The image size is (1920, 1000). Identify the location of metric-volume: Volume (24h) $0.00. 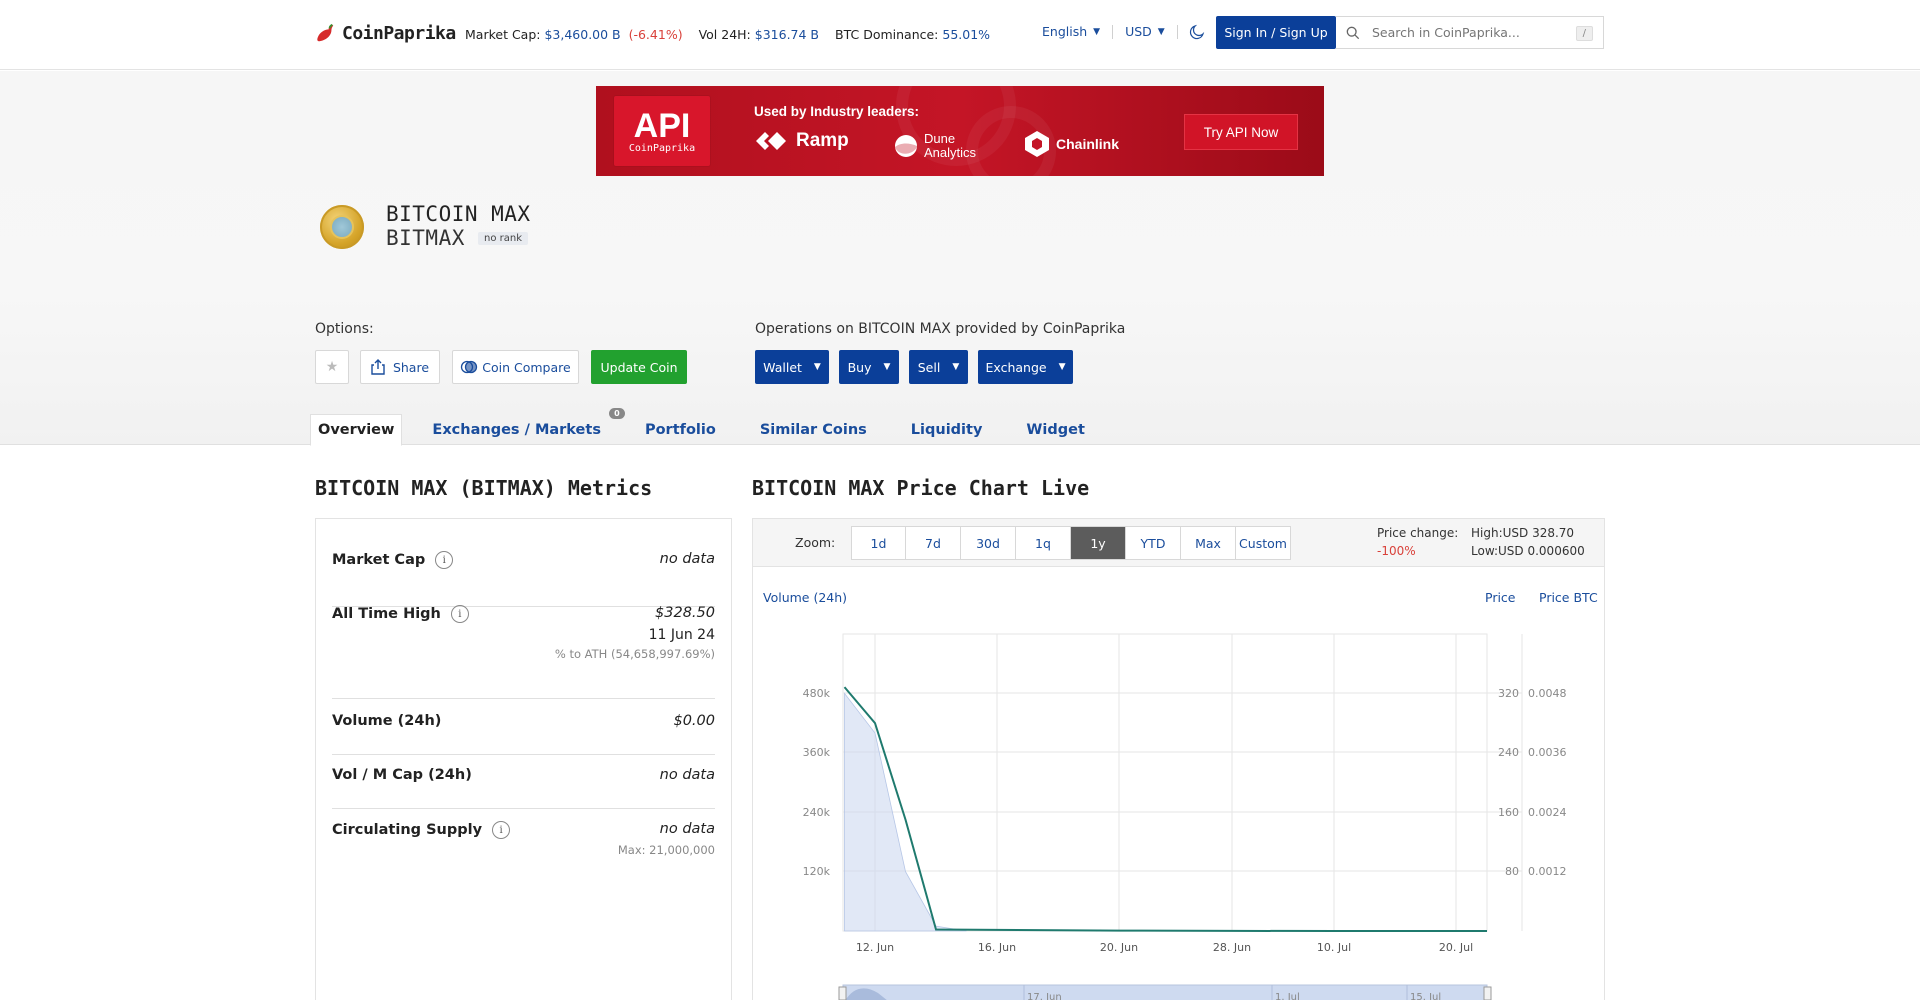
(523, 734).